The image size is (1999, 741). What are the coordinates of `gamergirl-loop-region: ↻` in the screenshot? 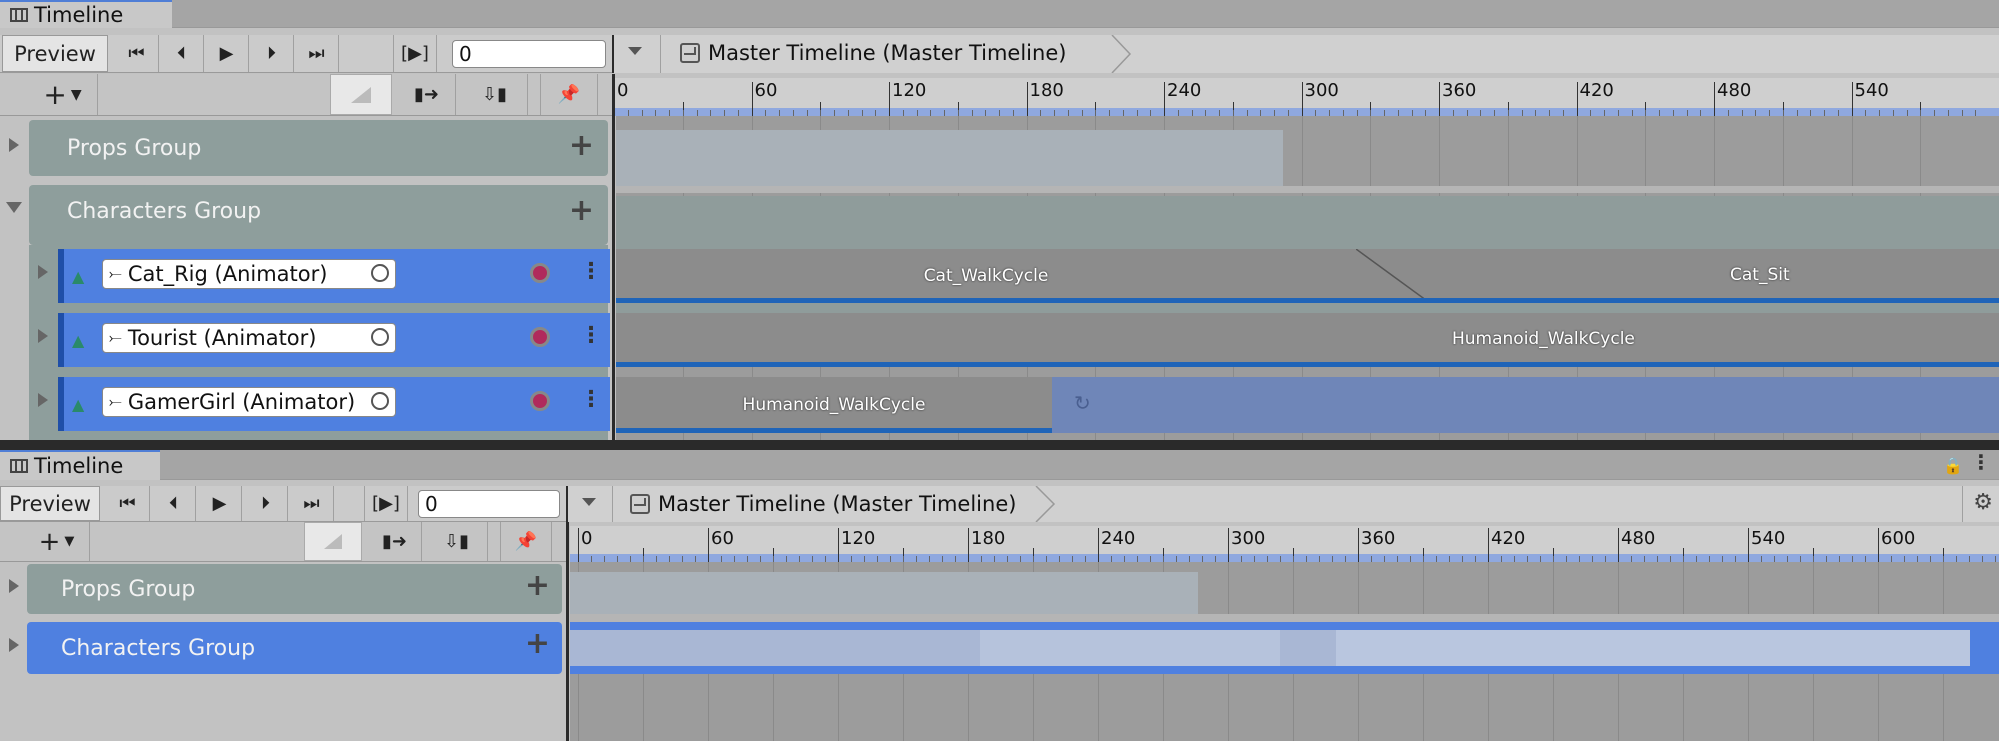 It's located at (1525, 405).